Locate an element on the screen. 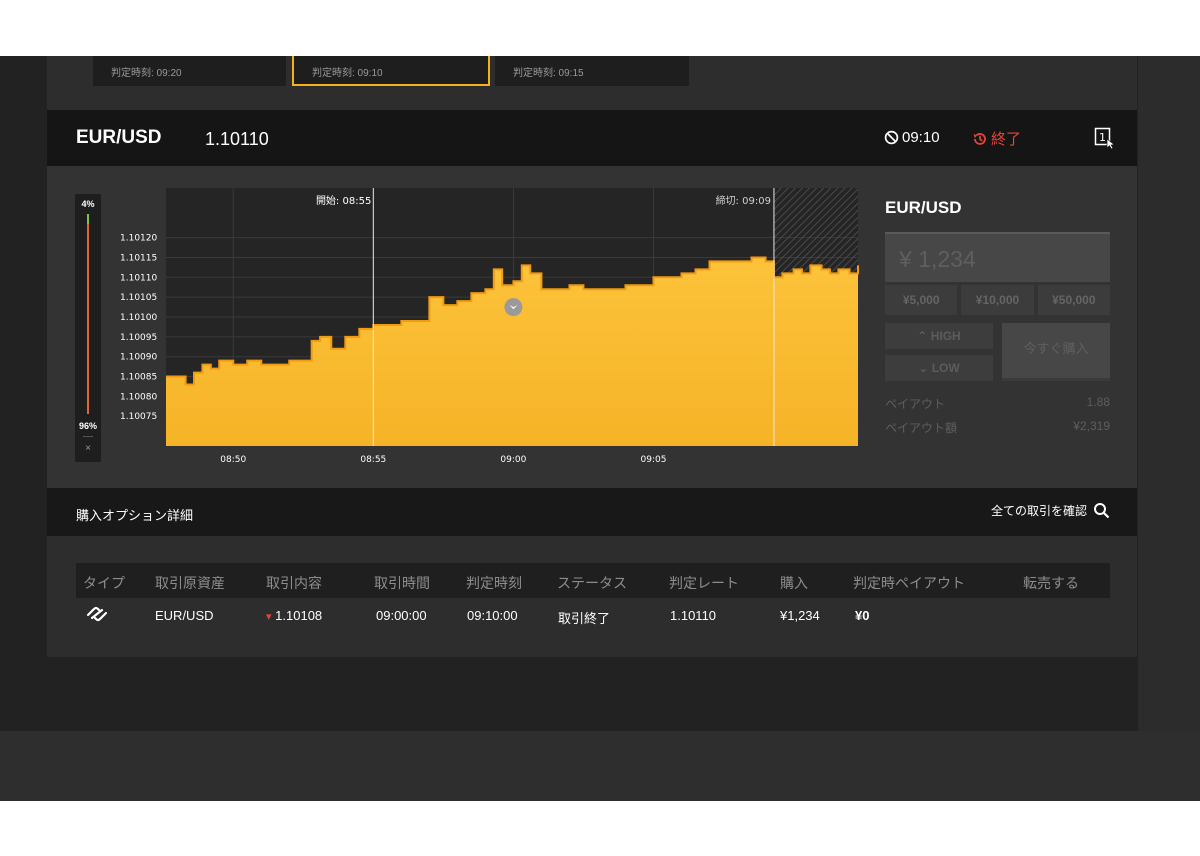  payout-label: ペイアウト is located at coordinates (915, 404).